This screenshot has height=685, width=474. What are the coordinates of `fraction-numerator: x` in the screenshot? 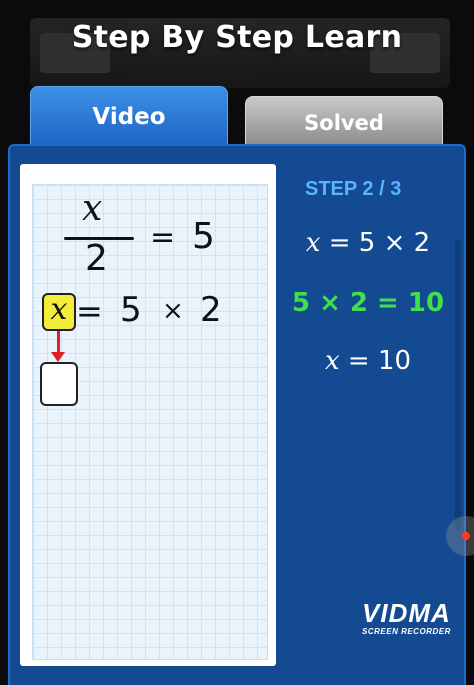 It's located at (92, 208).